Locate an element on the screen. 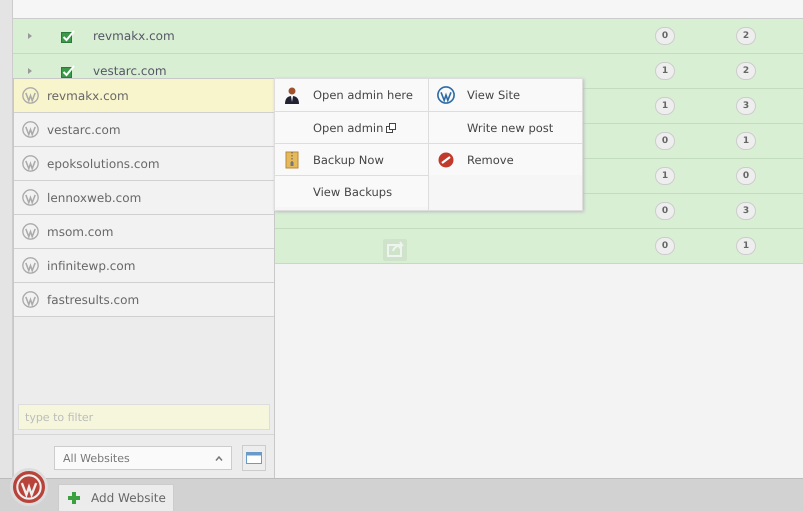 This screenshot has width=803, height=511. filter-field: type to filter is located at coordinates (144, 417).